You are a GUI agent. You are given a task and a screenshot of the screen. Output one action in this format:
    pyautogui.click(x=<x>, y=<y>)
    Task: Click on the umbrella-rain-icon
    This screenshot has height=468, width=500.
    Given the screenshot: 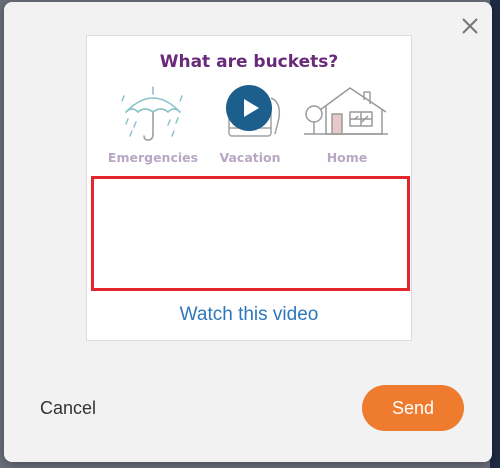 What is the action you would take?
    pyautogui.click(x=152, y=113)
    